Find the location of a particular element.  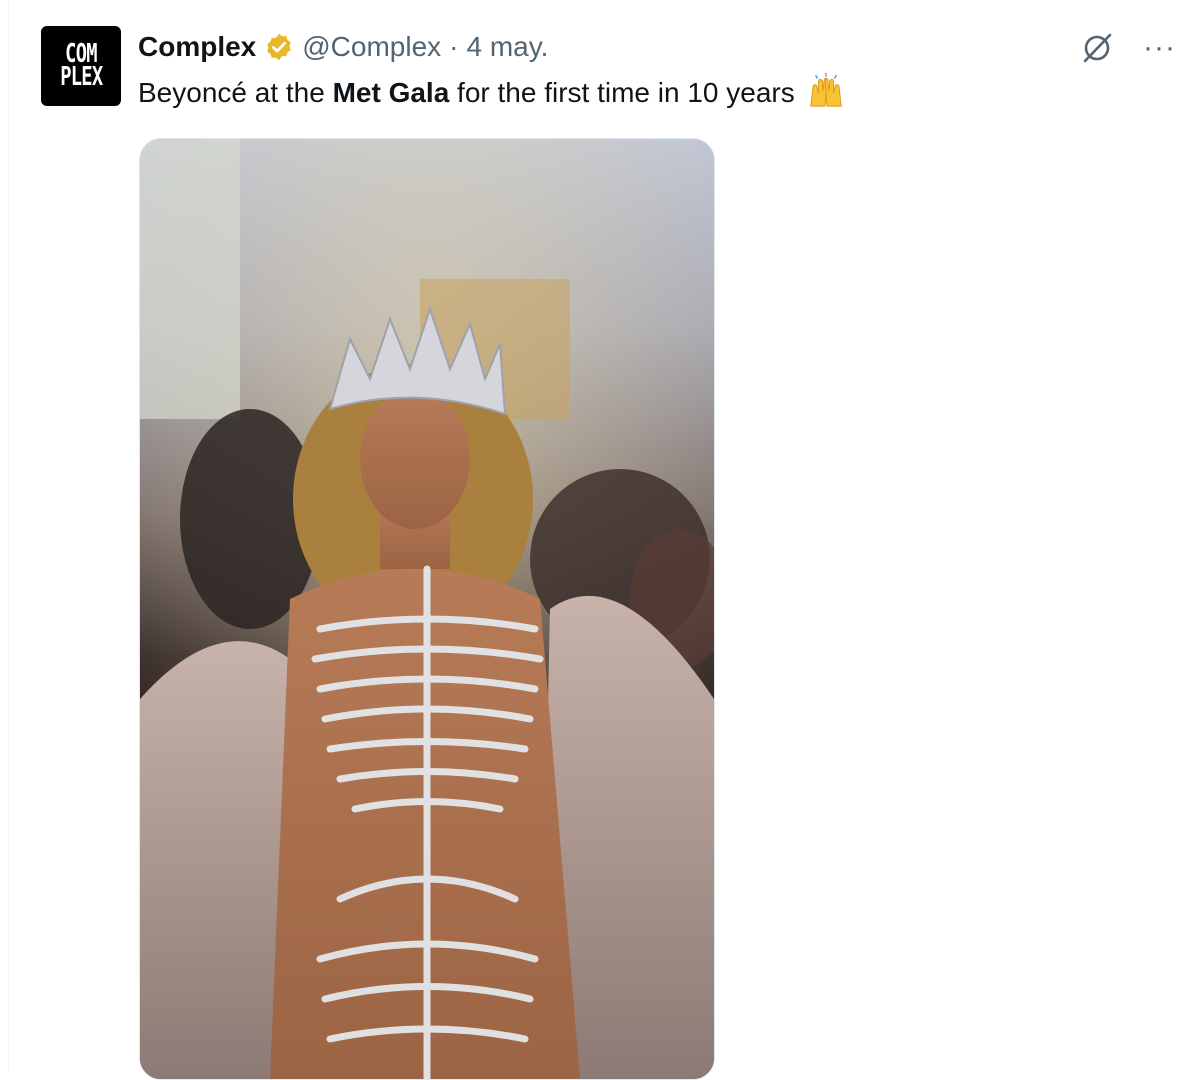

author-handle: @Complex is located at coordinates (371, 47).